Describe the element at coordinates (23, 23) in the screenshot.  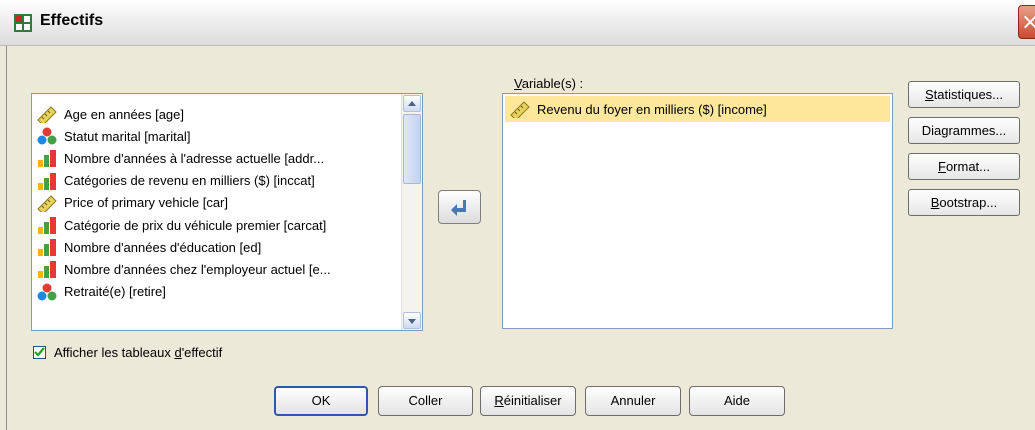
I see `frequencies-table-icon` at that location.